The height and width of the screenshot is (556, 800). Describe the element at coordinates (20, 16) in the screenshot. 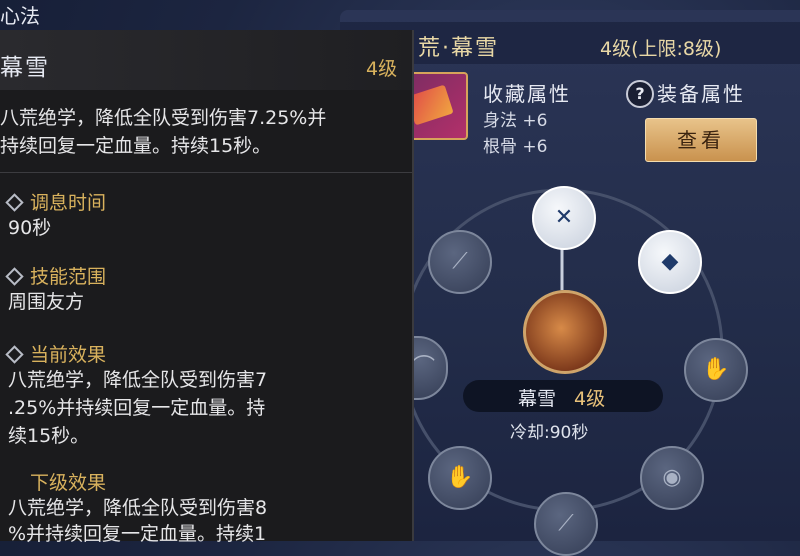

I see `section-label: 心法` at that location.